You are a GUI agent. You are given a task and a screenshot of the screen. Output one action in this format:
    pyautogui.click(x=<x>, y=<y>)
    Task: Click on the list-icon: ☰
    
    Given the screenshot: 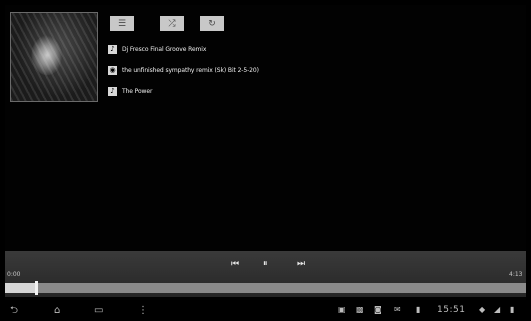 What is the action you would take?
    pyautogui.click(x=122, y=23)
    